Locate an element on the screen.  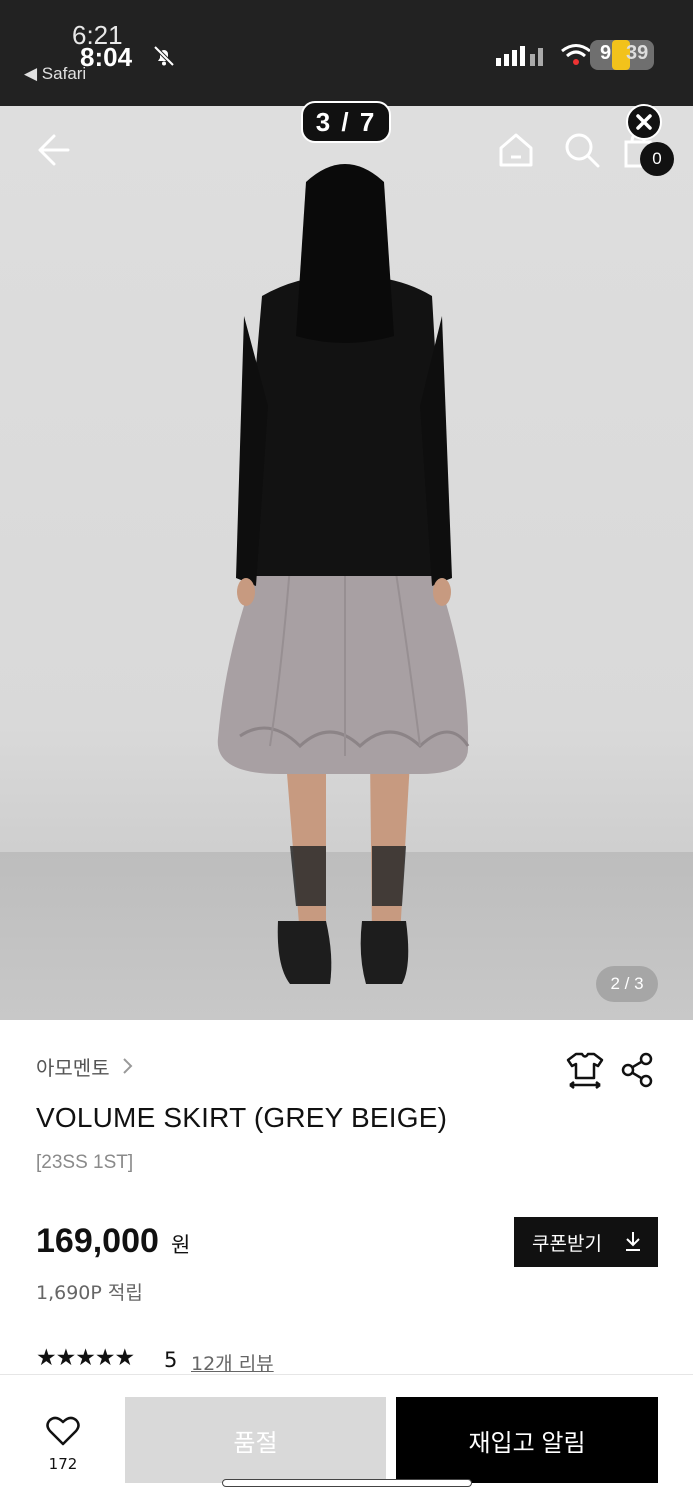
share-icon is located at coordinates (637, 1070).